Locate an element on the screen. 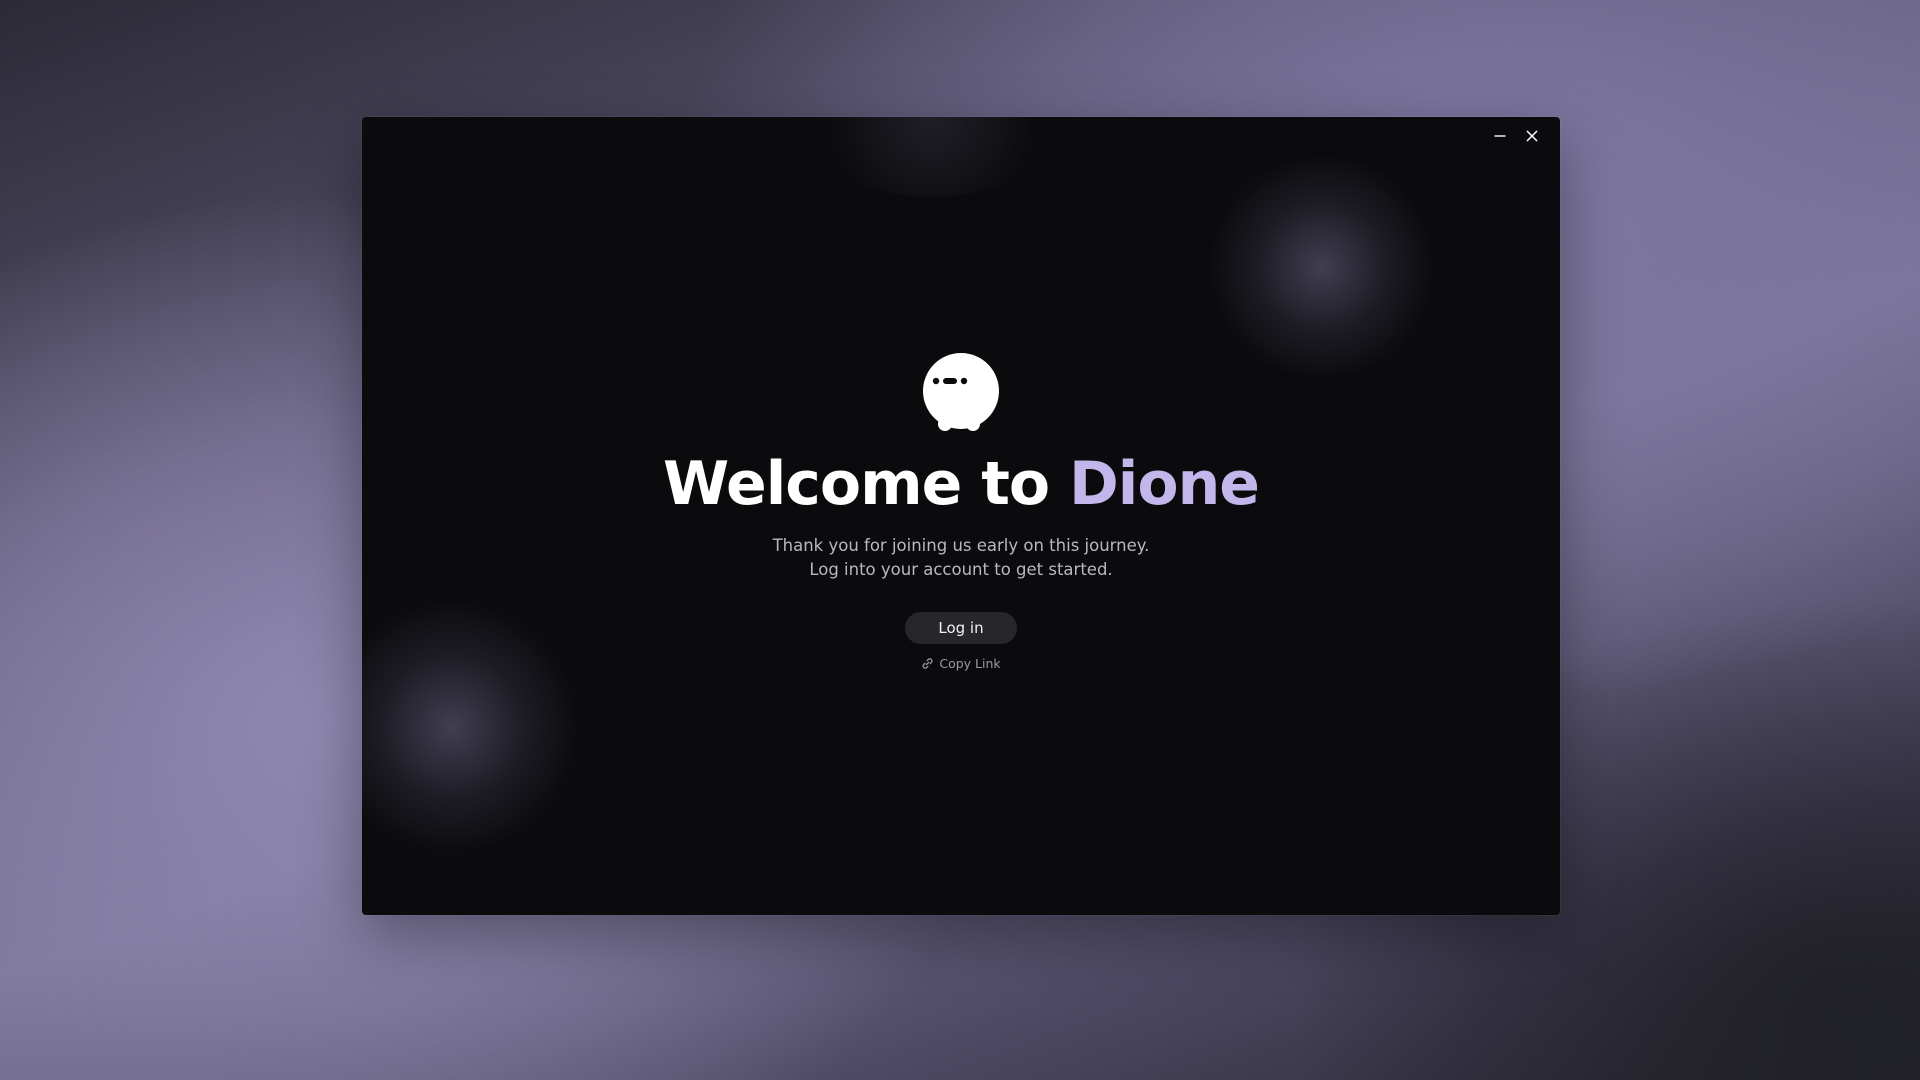 The width and height of the screenshot is (1920, 1080). close-icon is located at coordinates (1532, 136).